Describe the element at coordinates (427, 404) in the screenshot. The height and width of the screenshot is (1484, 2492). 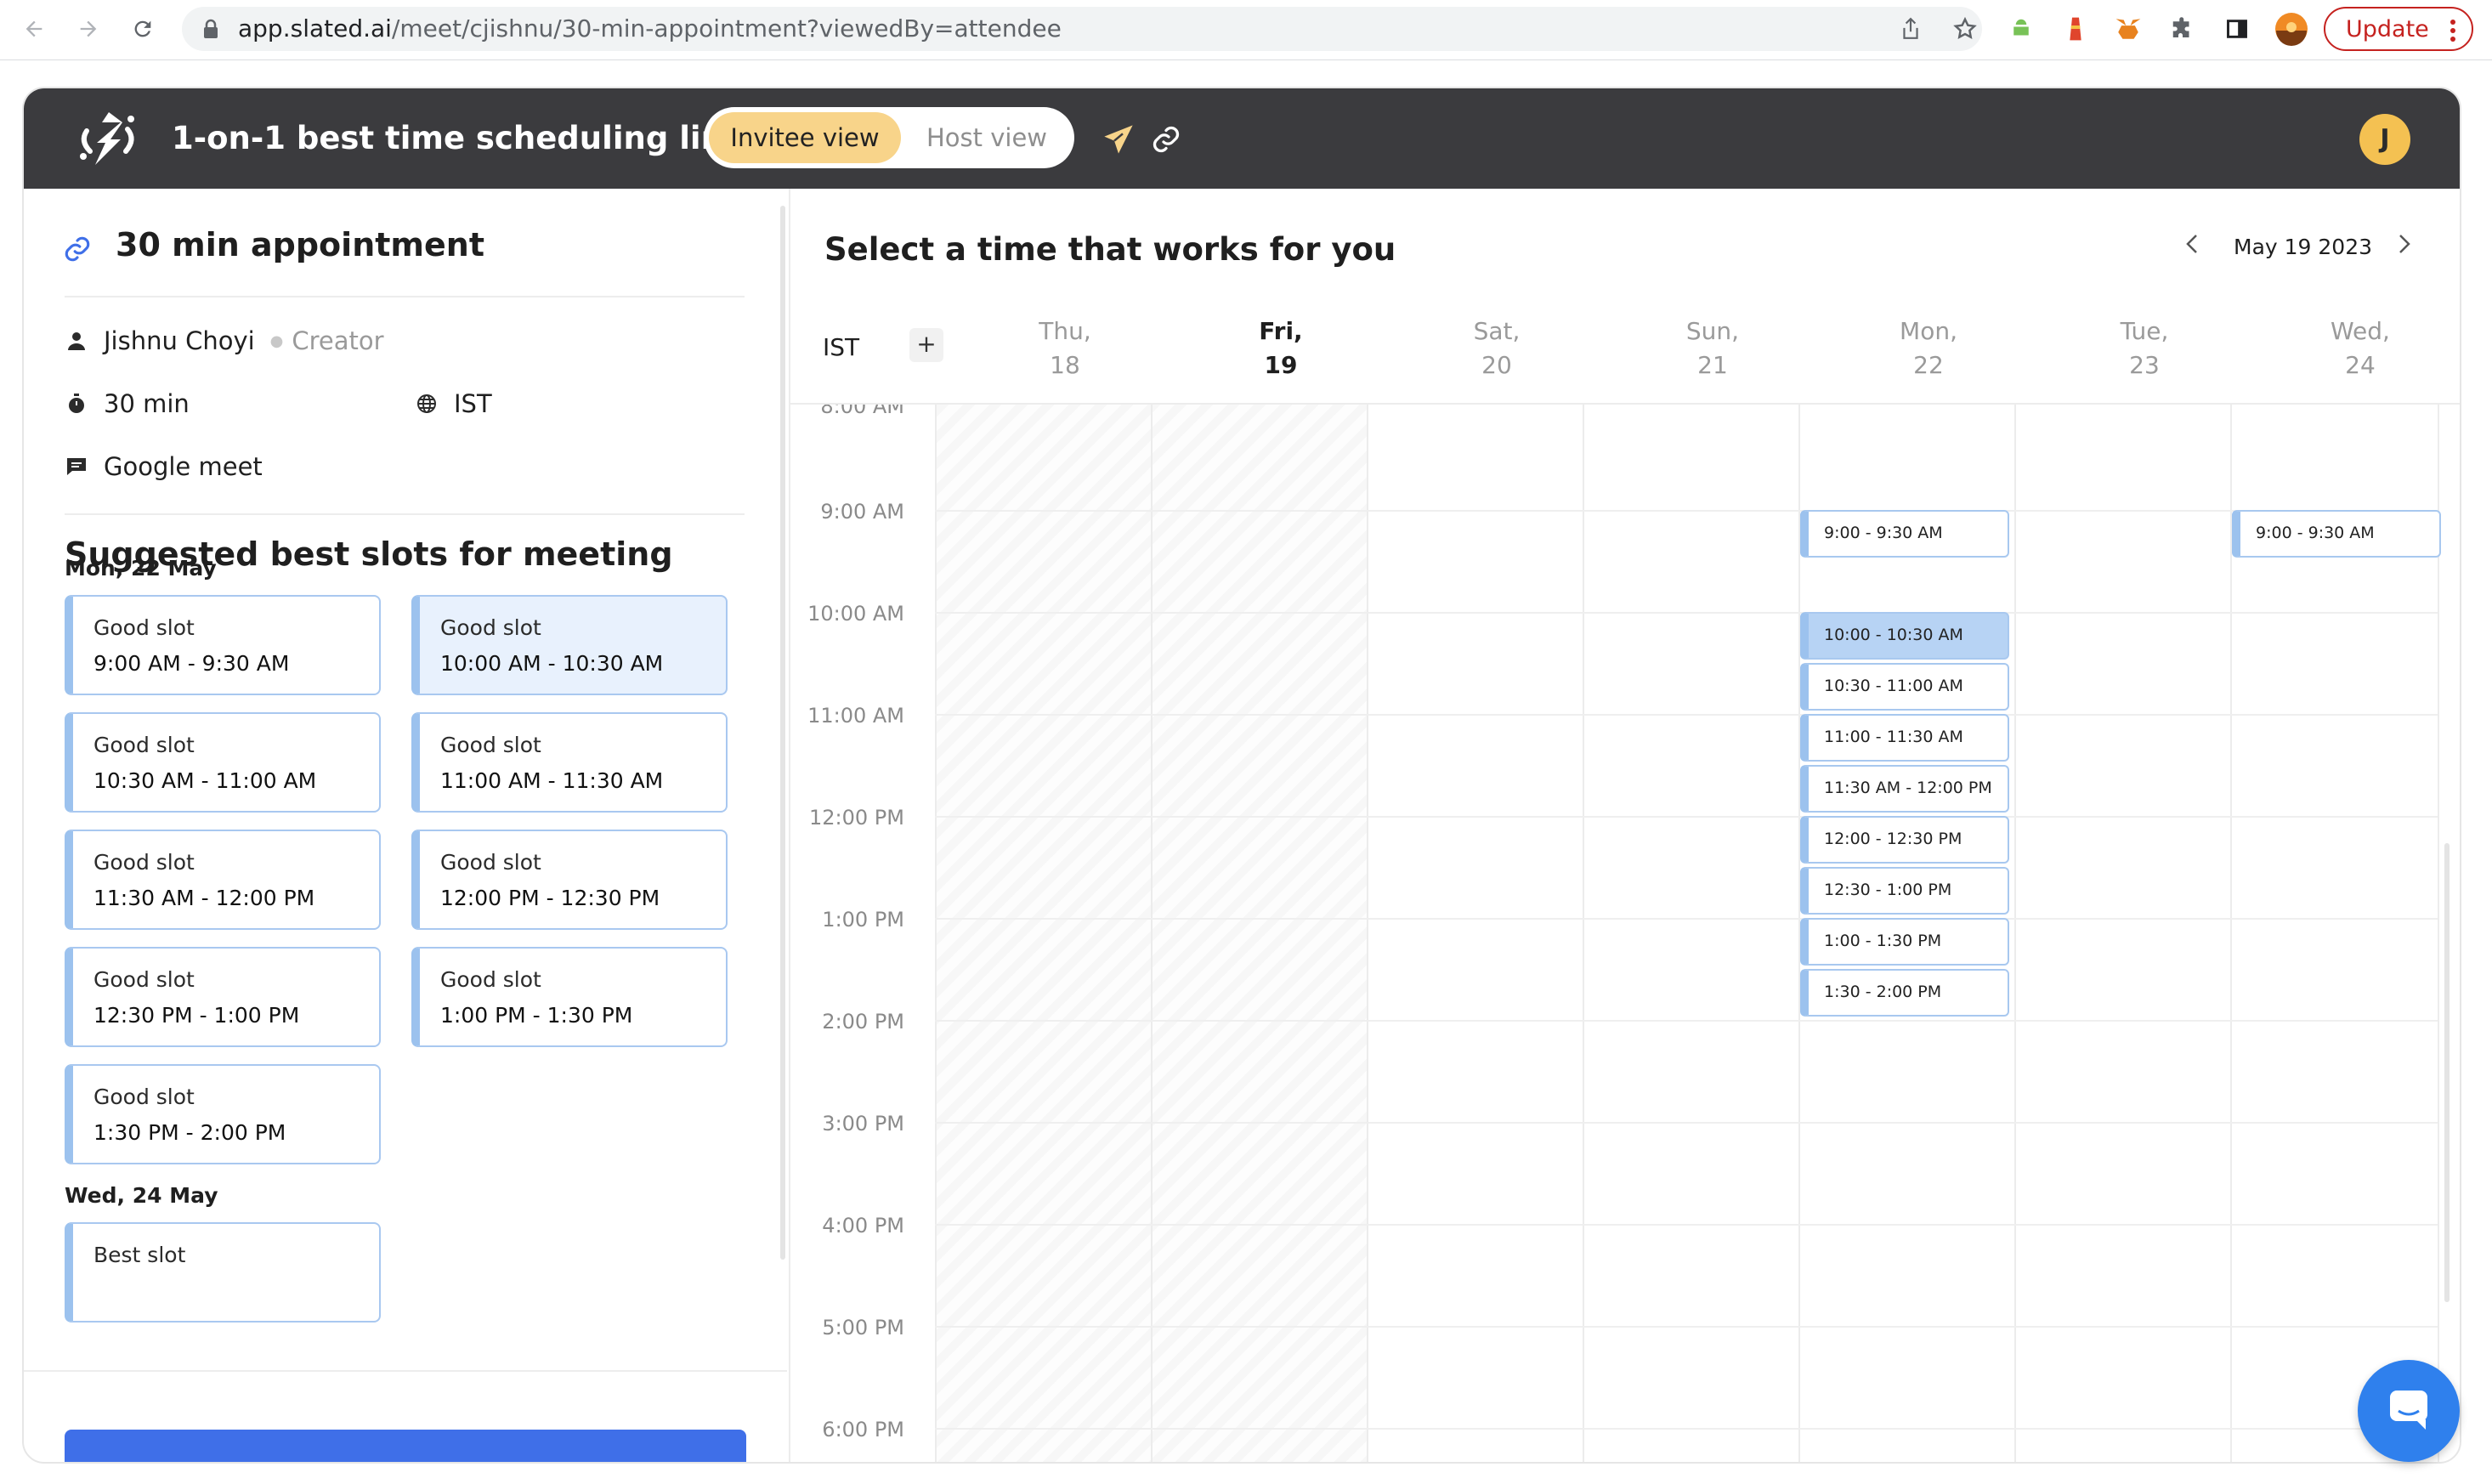
I see `globe-icon` at that location.